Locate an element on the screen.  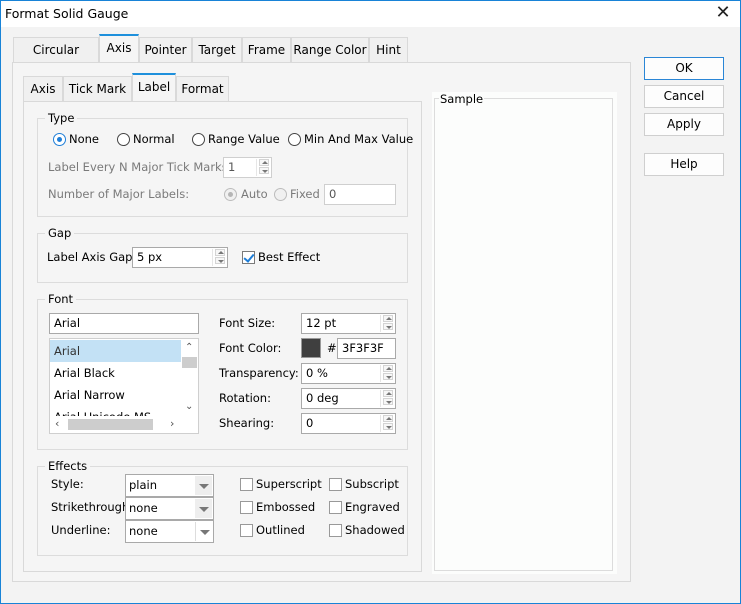
style-value: plain is located at coordinates (143, 485).